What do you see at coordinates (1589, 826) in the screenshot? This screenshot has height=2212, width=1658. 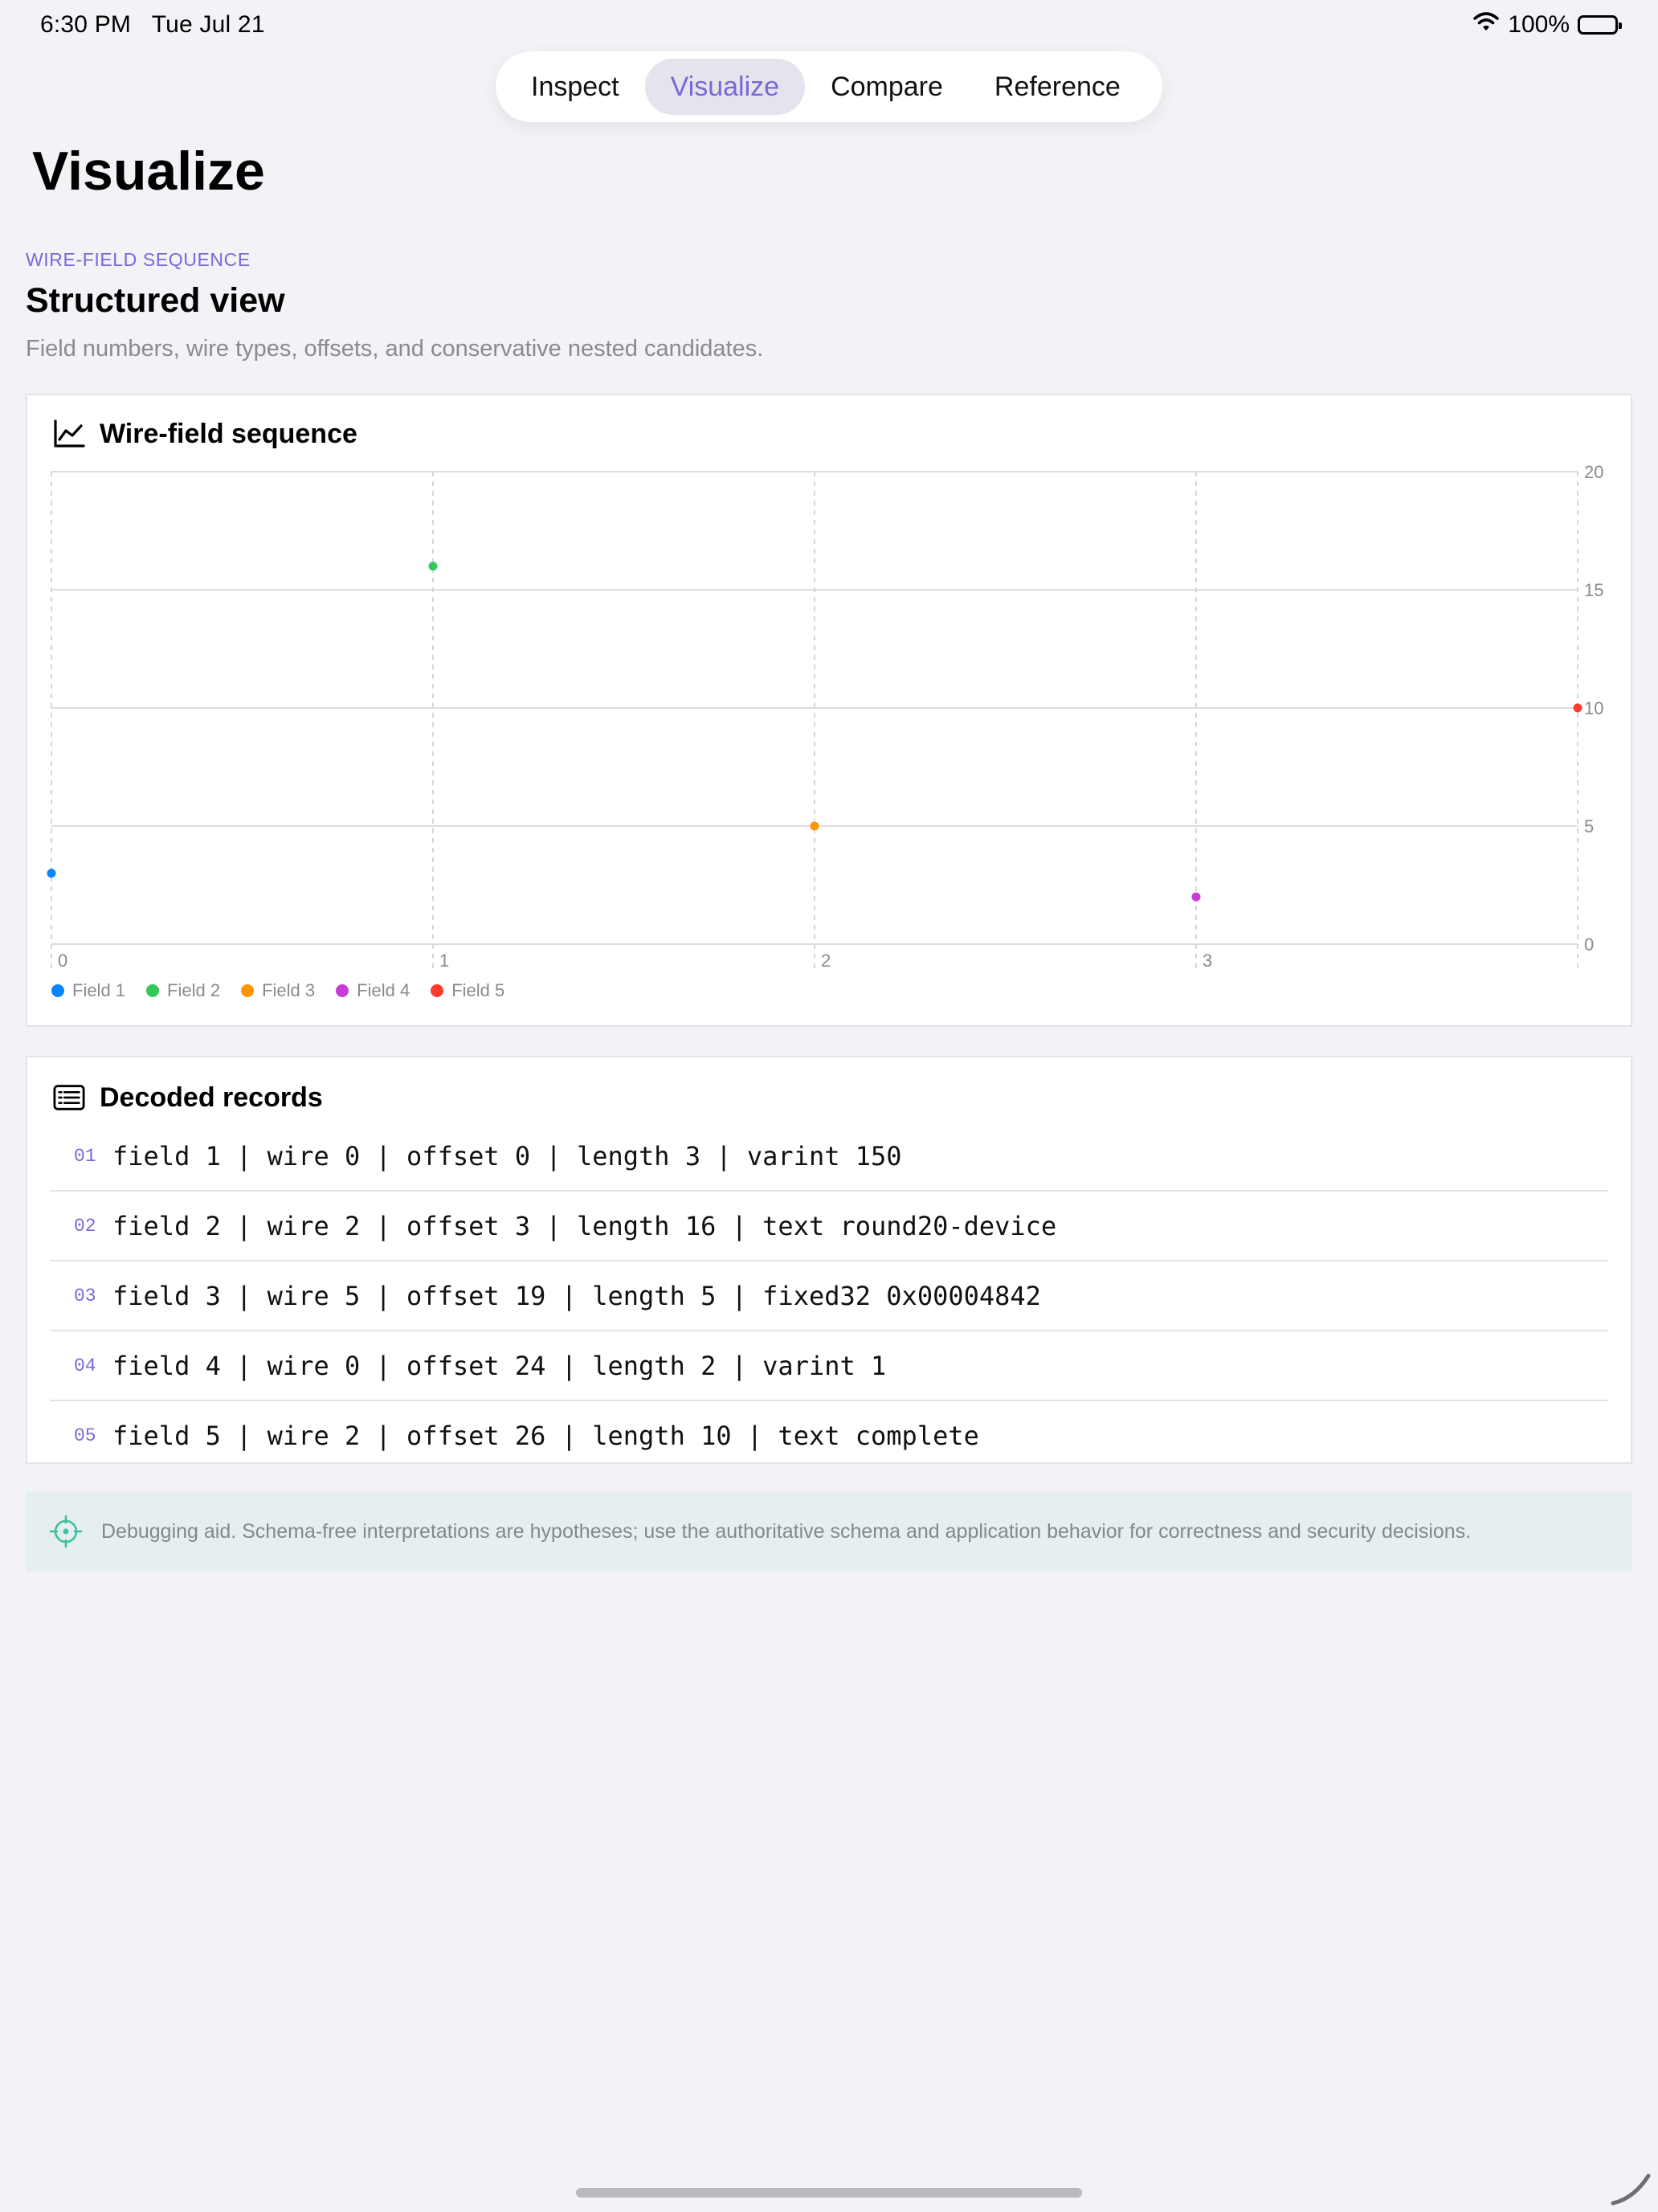 I see `y-tick-label: 5` at bounding box center [1589, 826].